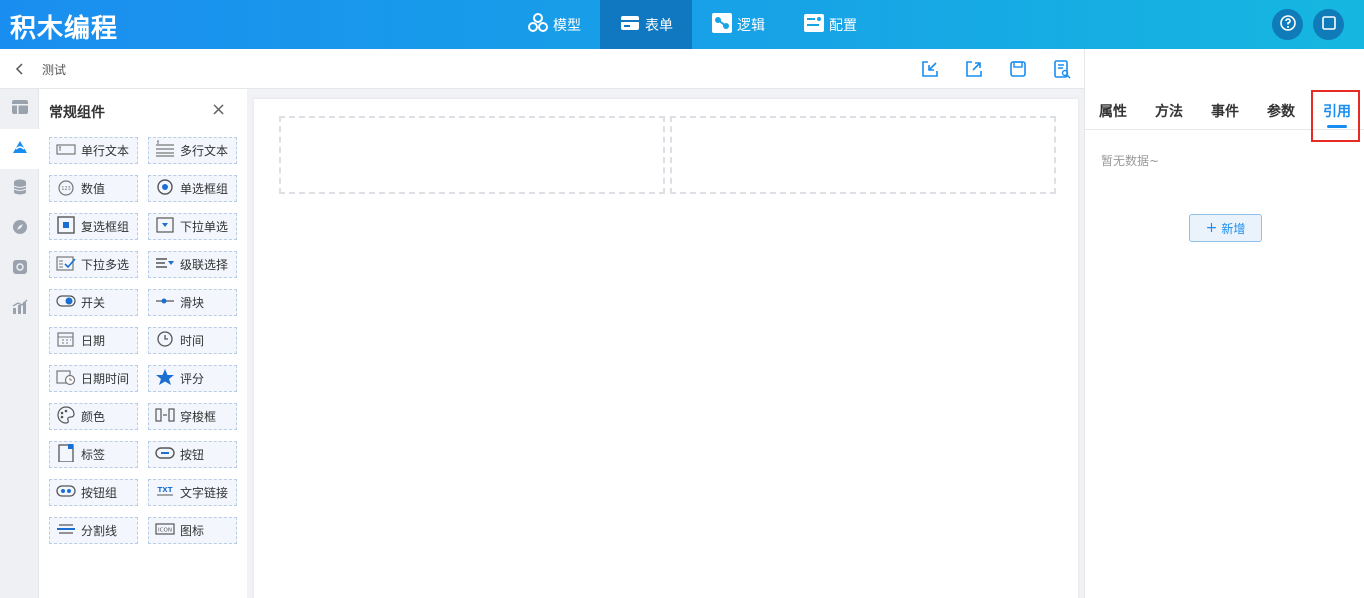  I want to click on component-date: 日期, so click(93, 340).